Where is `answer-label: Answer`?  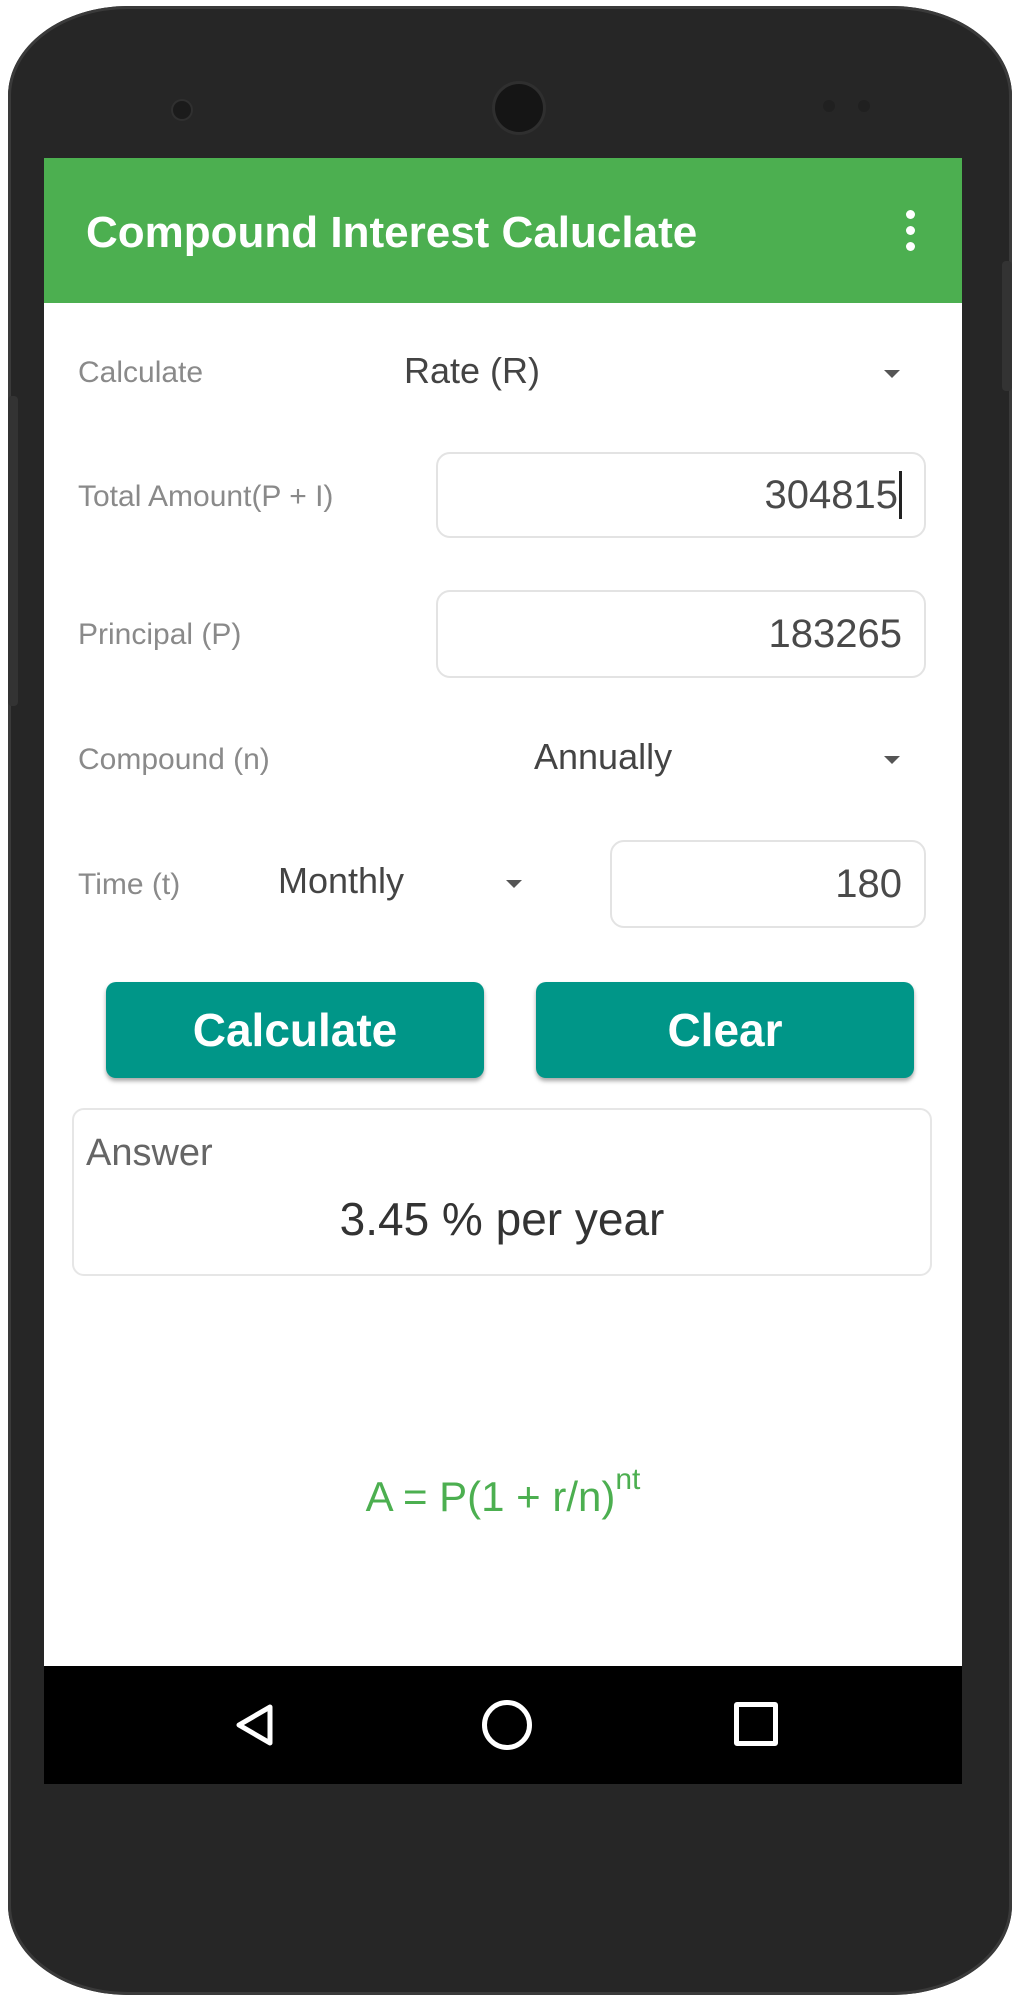 answer-label: Answer is located at coordinates (149, 1153).